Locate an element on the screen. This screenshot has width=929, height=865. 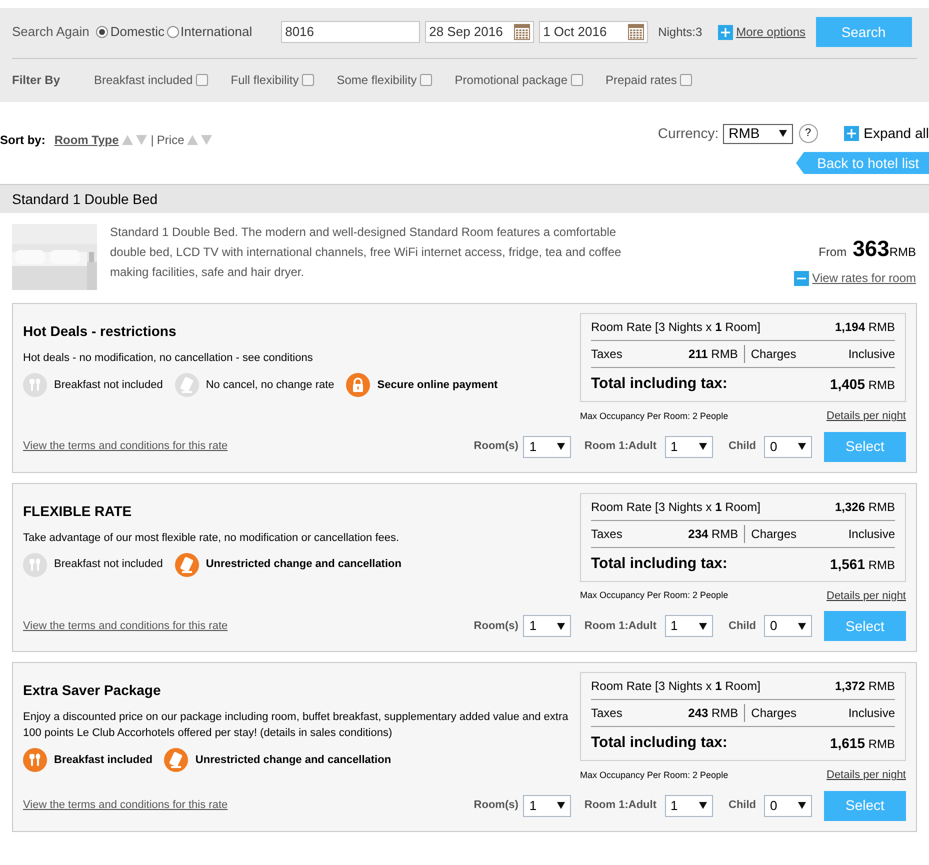
currency-label: Currency: is located at coordinates (688, 133).